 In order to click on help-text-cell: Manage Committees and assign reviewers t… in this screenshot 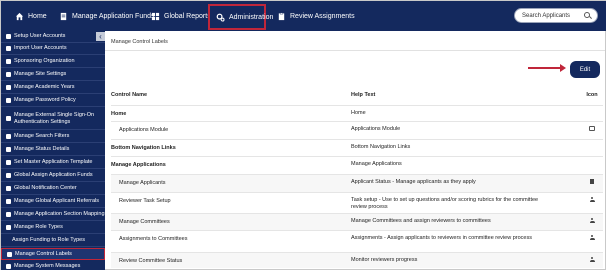, I will do `click(421, 221)`.